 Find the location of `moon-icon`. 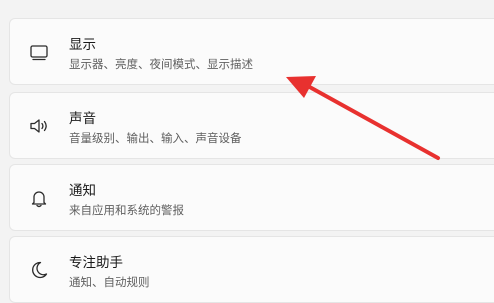

moon-icon is located at coordinates (39, 270).